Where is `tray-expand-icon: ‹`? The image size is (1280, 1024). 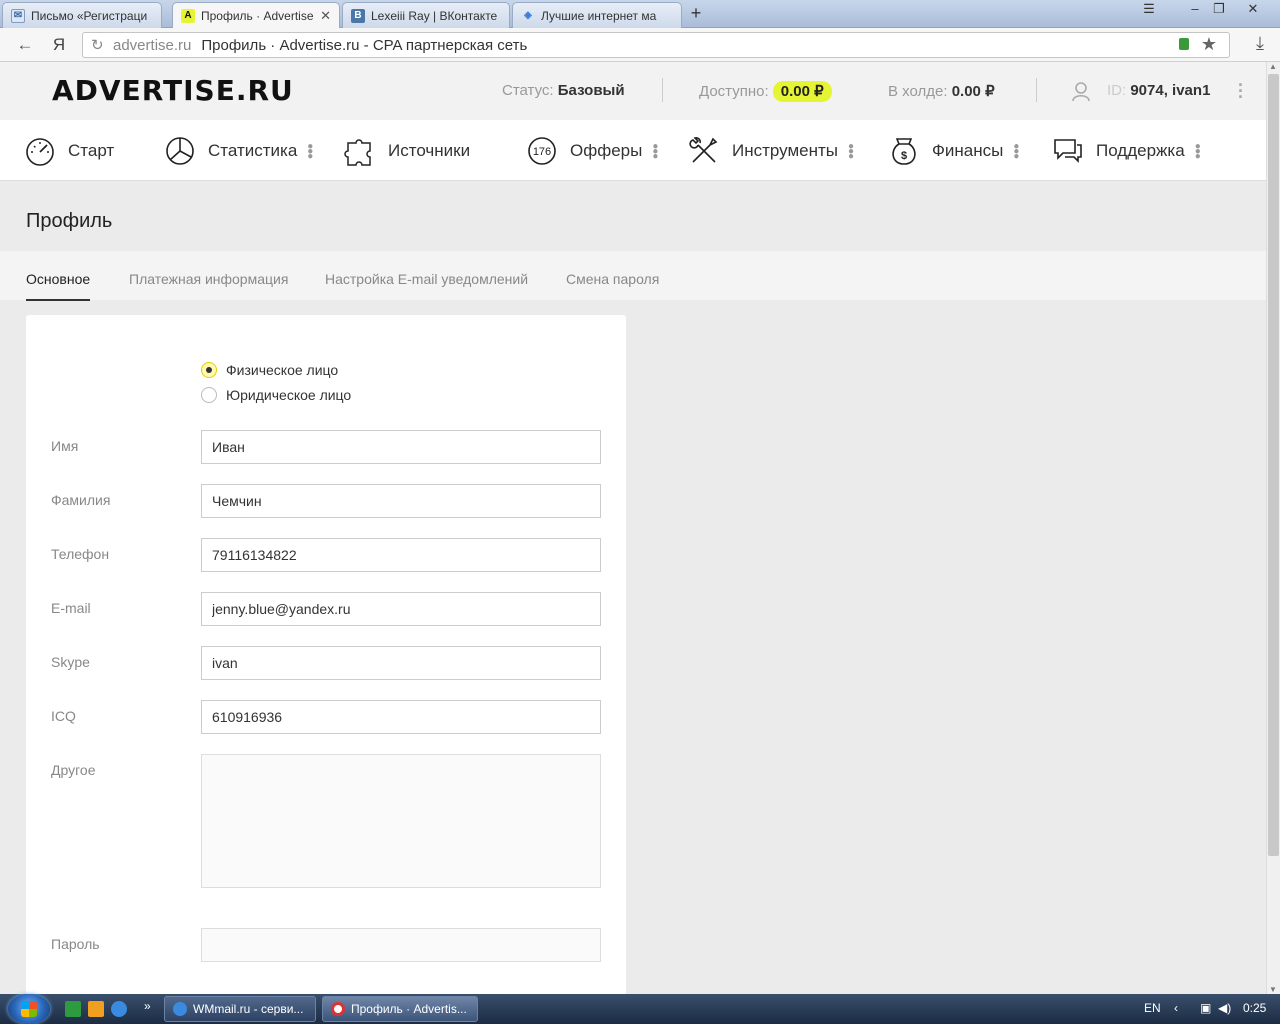
tray-expand-icon: ‹ is located at coordinates (1176, 1008).